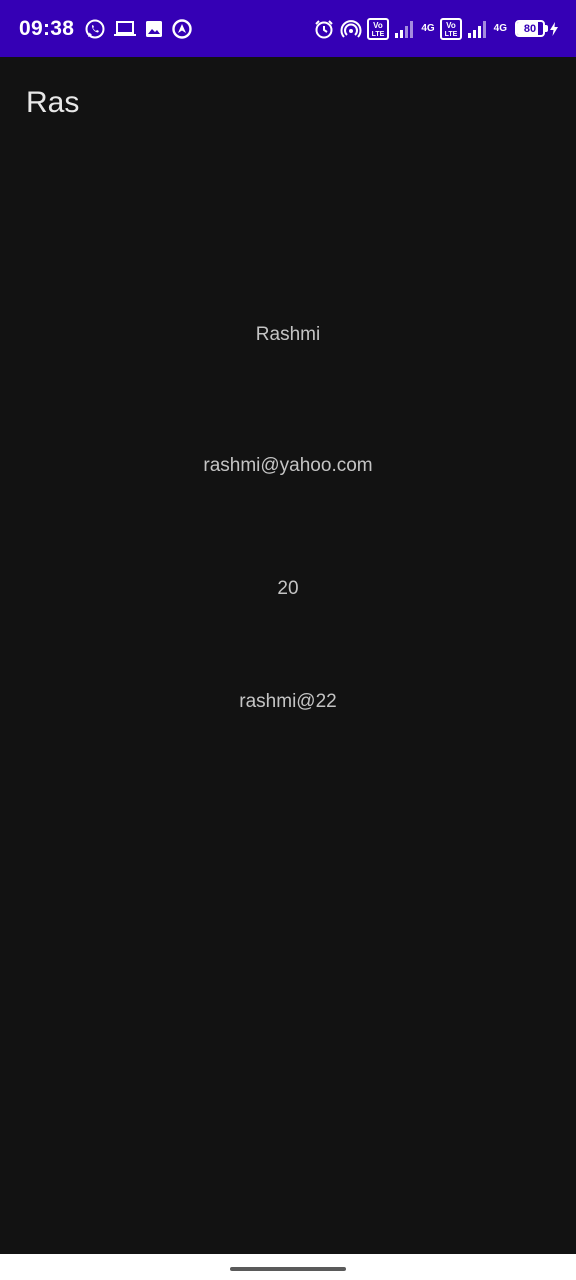 This screenshot has width=576, height=1280. Describe the element at coordinates (288, 465) in the screenshot. I see `email-text: rashmi@yahoo.com` at that location.